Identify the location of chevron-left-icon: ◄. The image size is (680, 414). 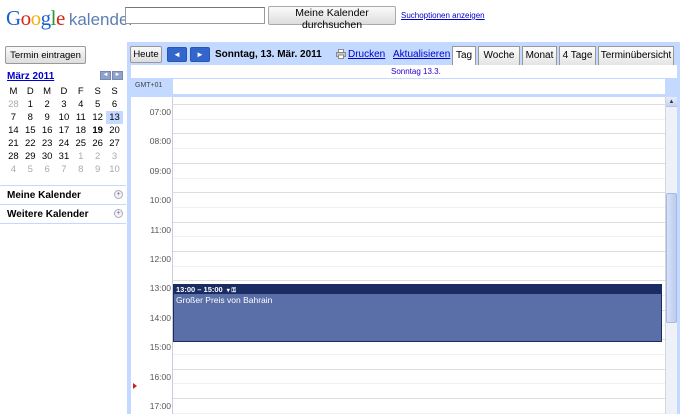
(105, 75).